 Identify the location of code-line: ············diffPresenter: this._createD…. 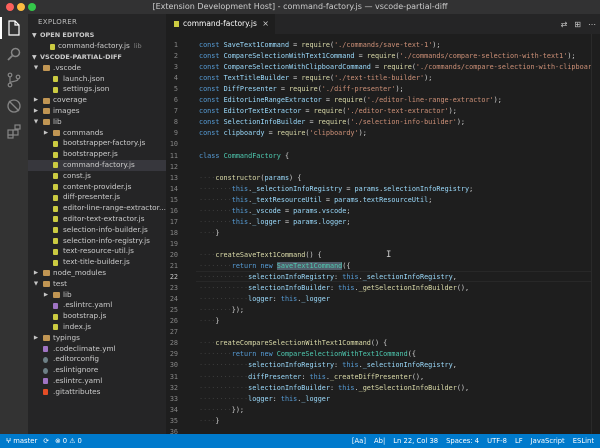
(311, 377).